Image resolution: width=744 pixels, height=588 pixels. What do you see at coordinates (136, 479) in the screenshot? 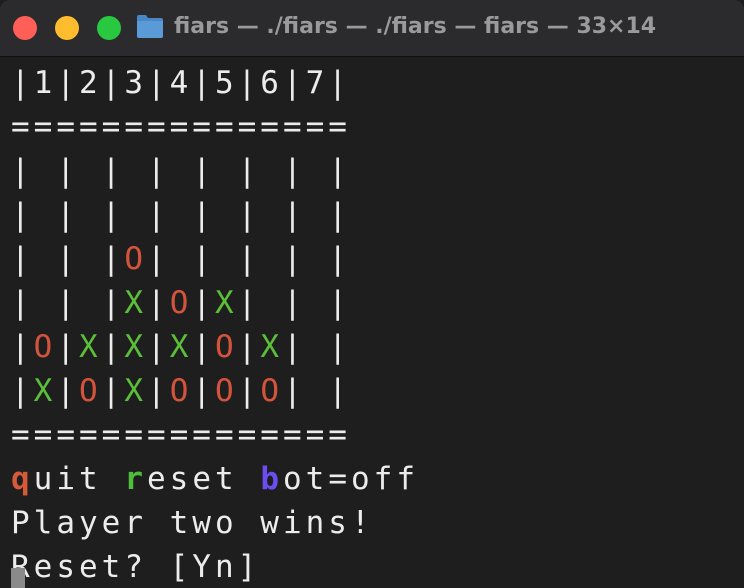
I see `menu-key-reset: r` at bounding box center [136, 479].